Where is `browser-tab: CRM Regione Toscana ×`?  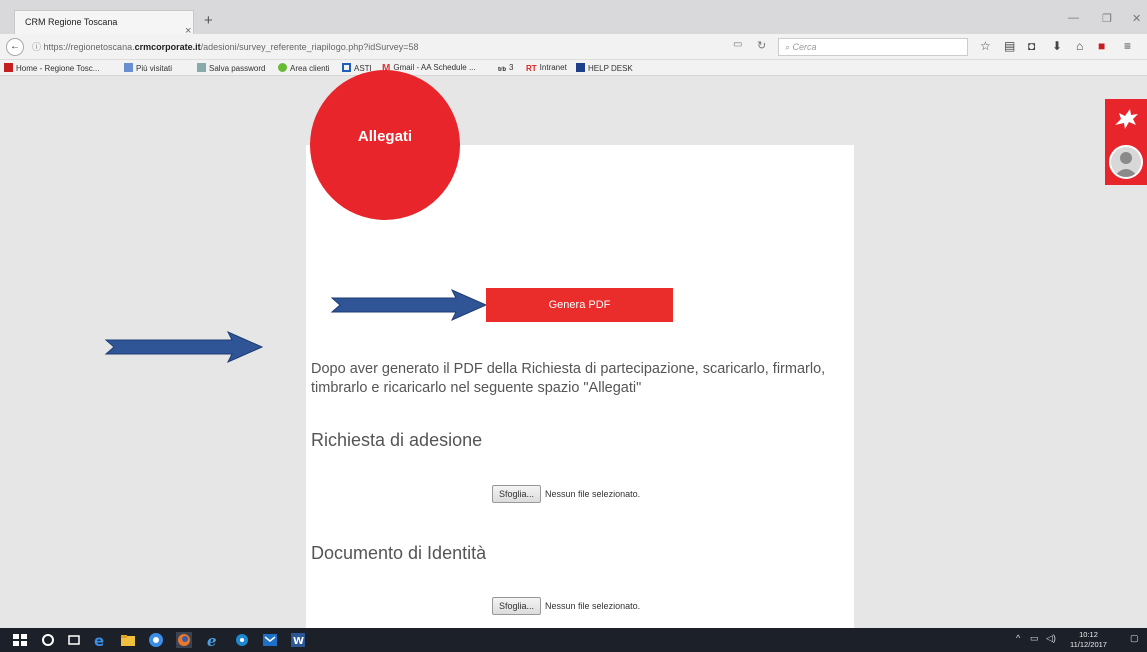
browser-tab: CRM Regione Toscana × is located at coordinates (104, 23).